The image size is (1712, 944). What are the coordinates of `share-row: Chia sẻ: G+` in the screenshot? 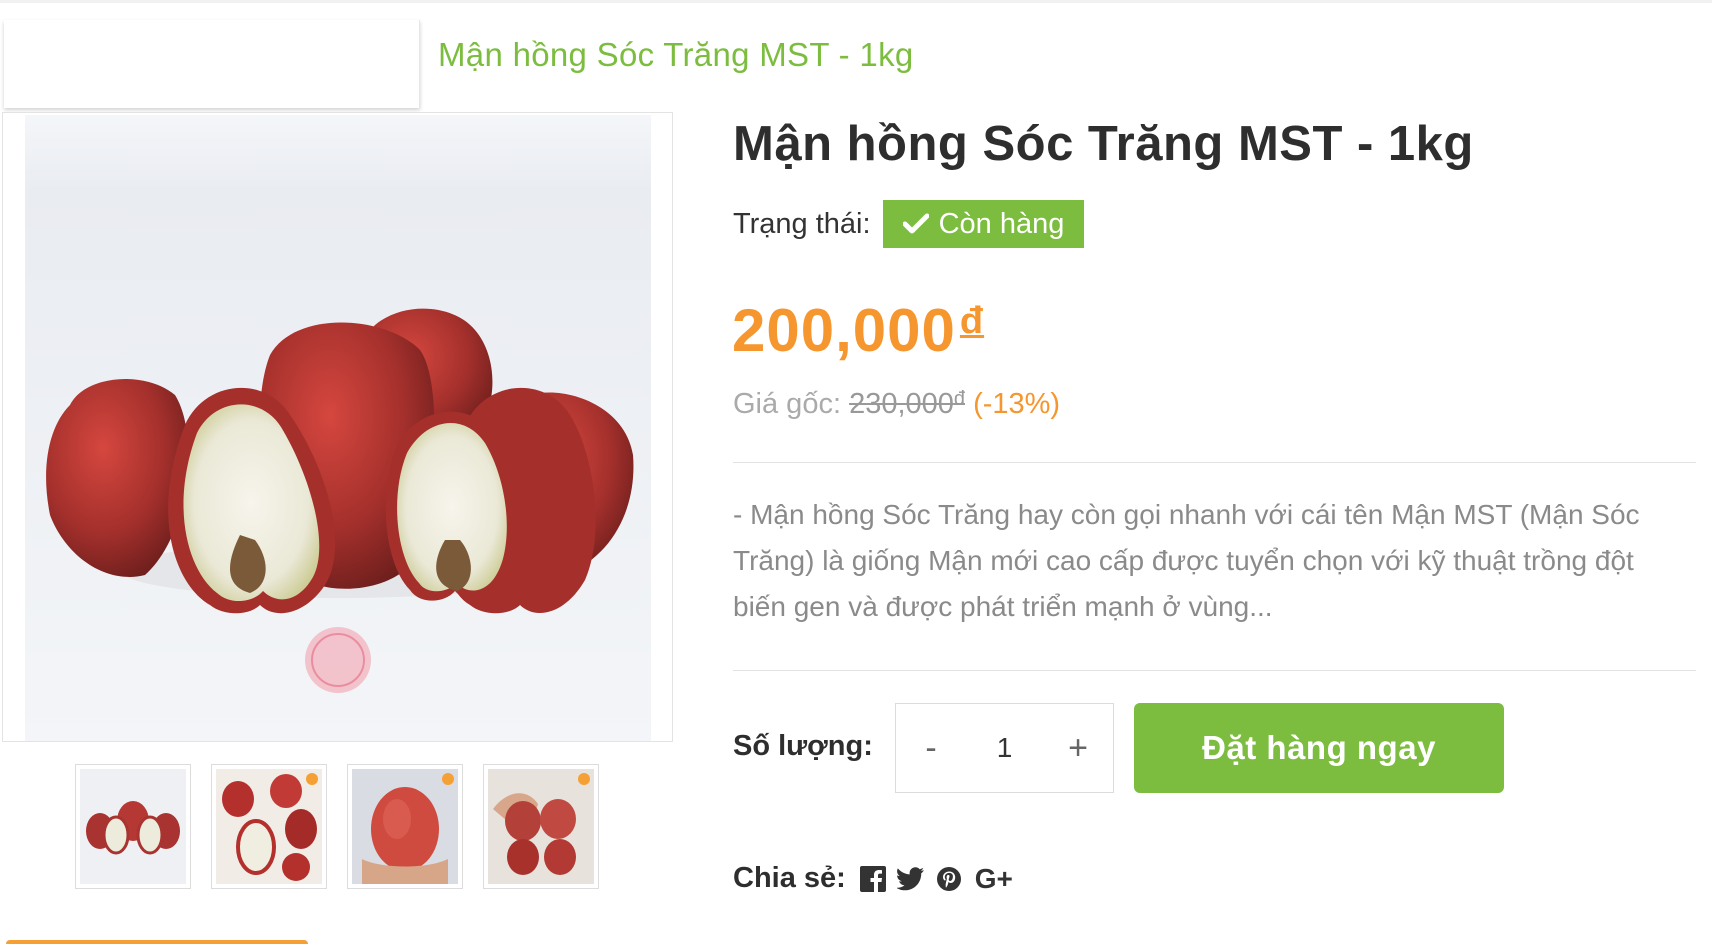 It's located at (878, 878).